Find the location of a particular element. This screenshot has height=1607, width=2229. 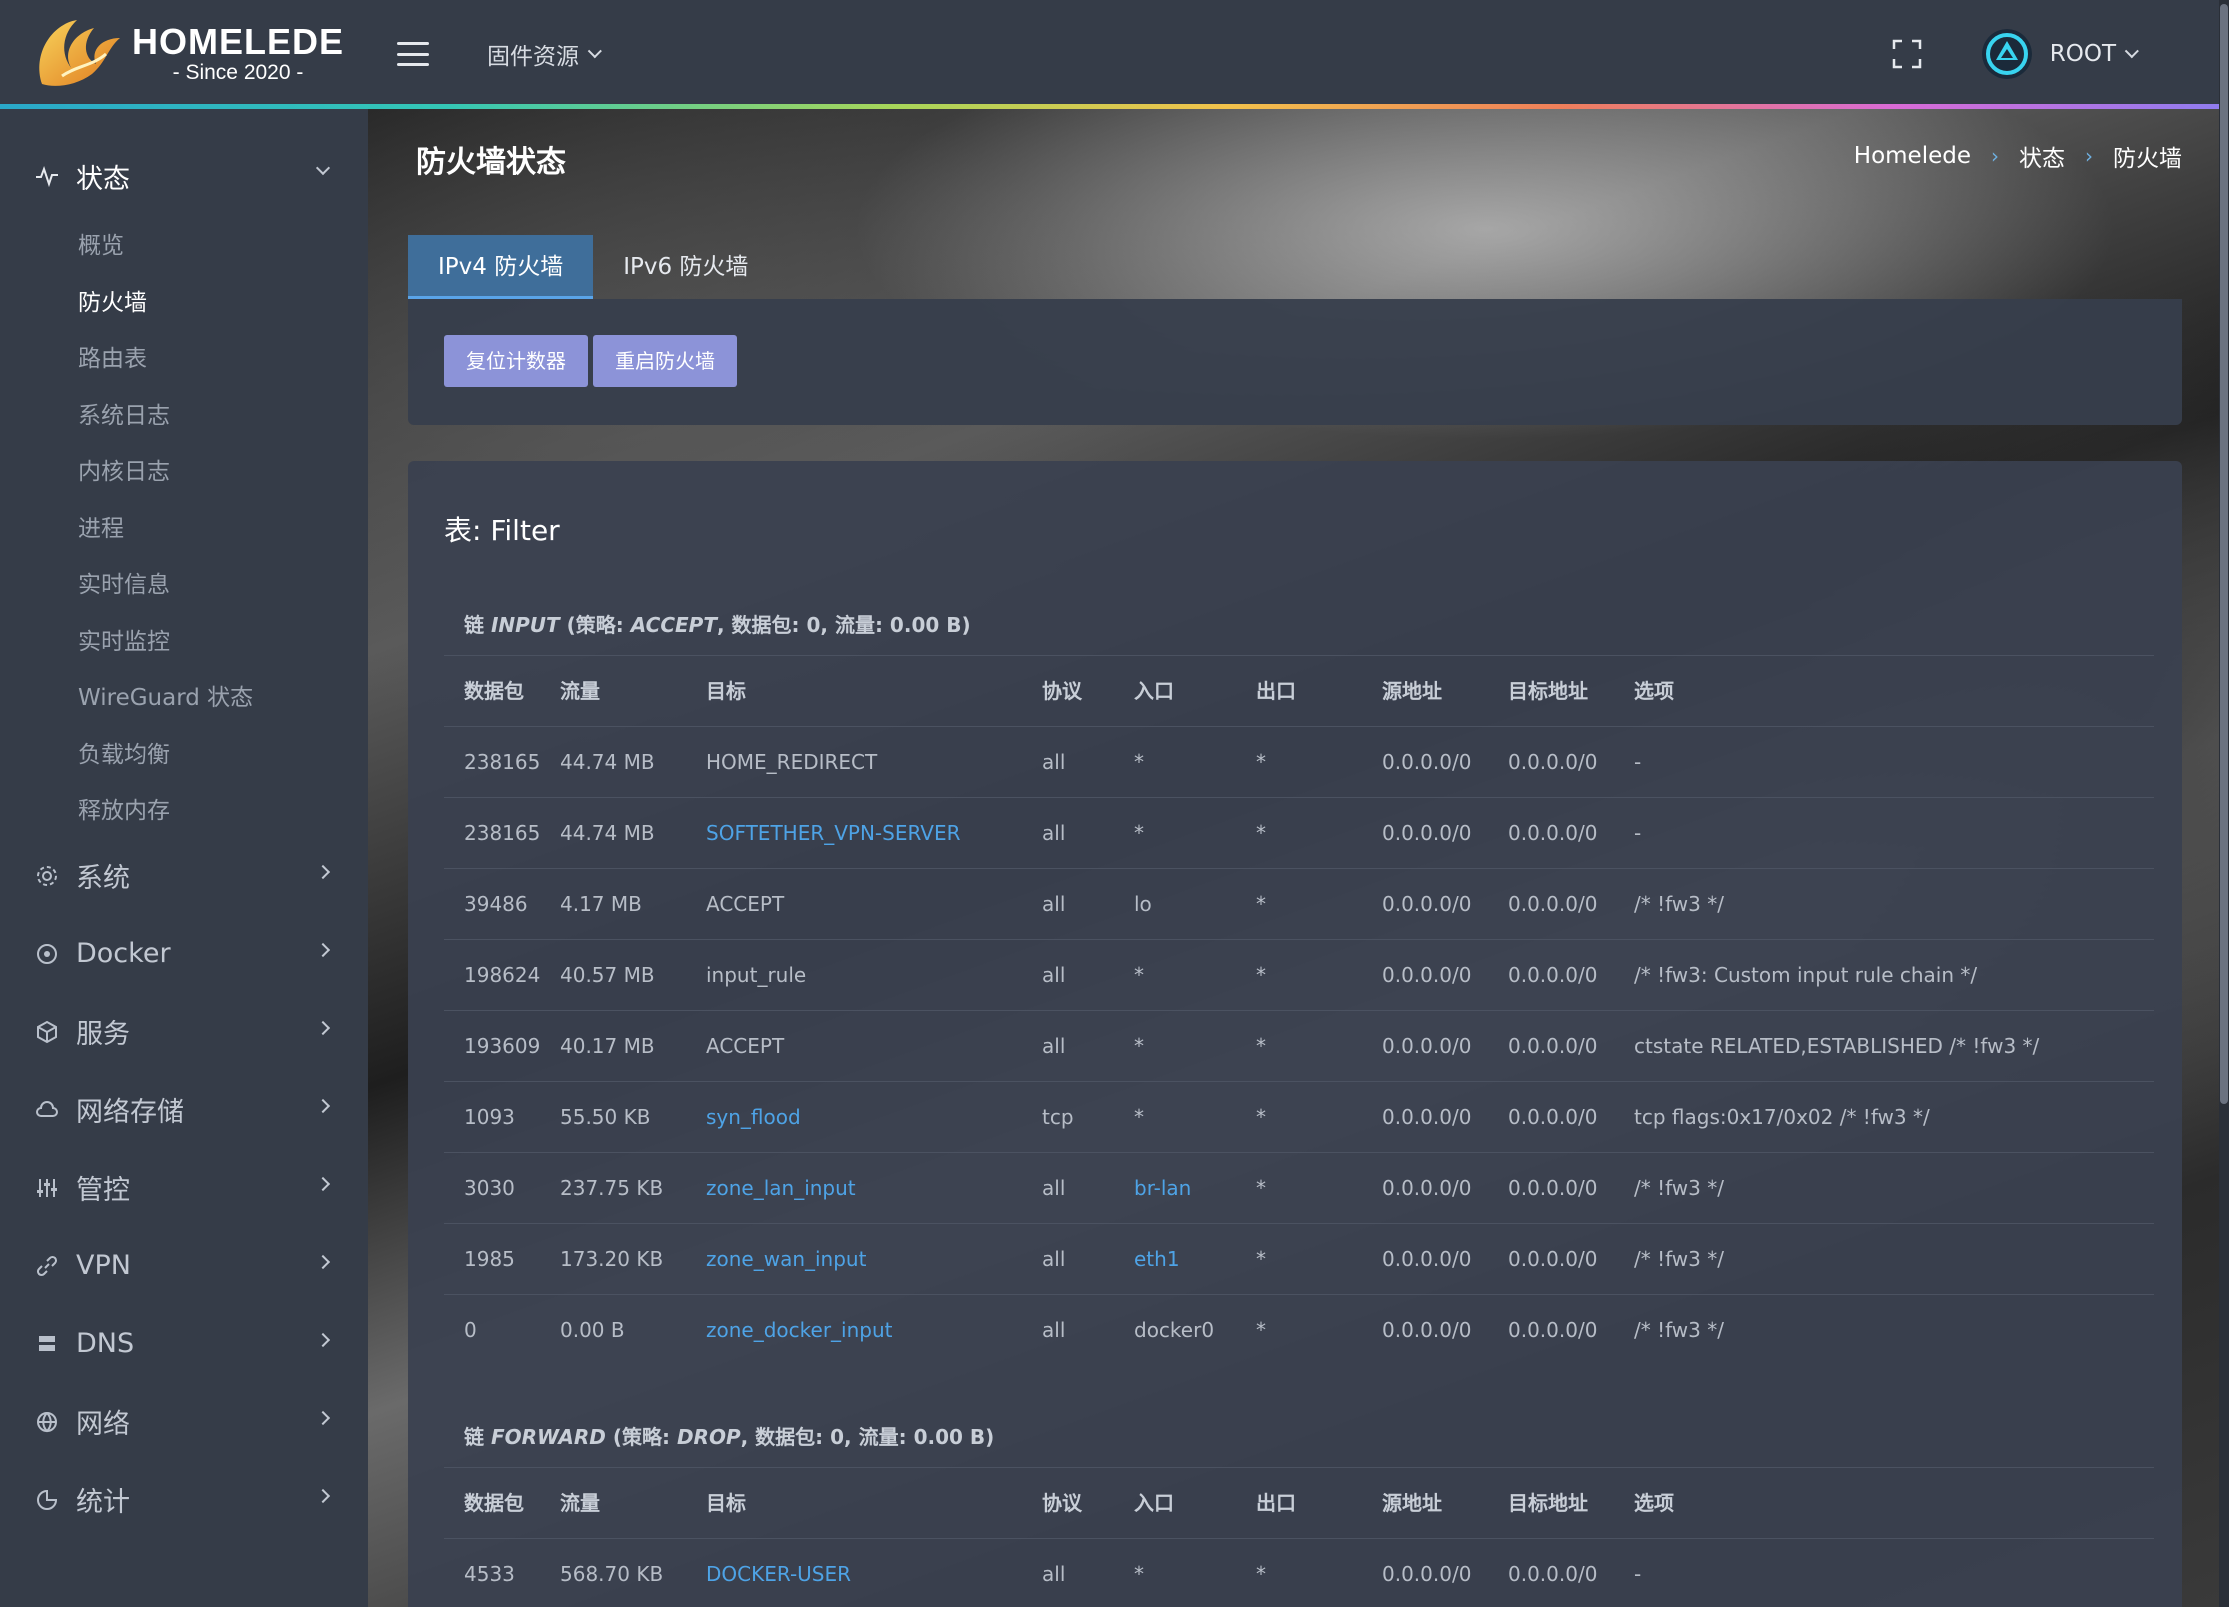

sidebar-group-label: 状态 is located at coordinates (103, 179).